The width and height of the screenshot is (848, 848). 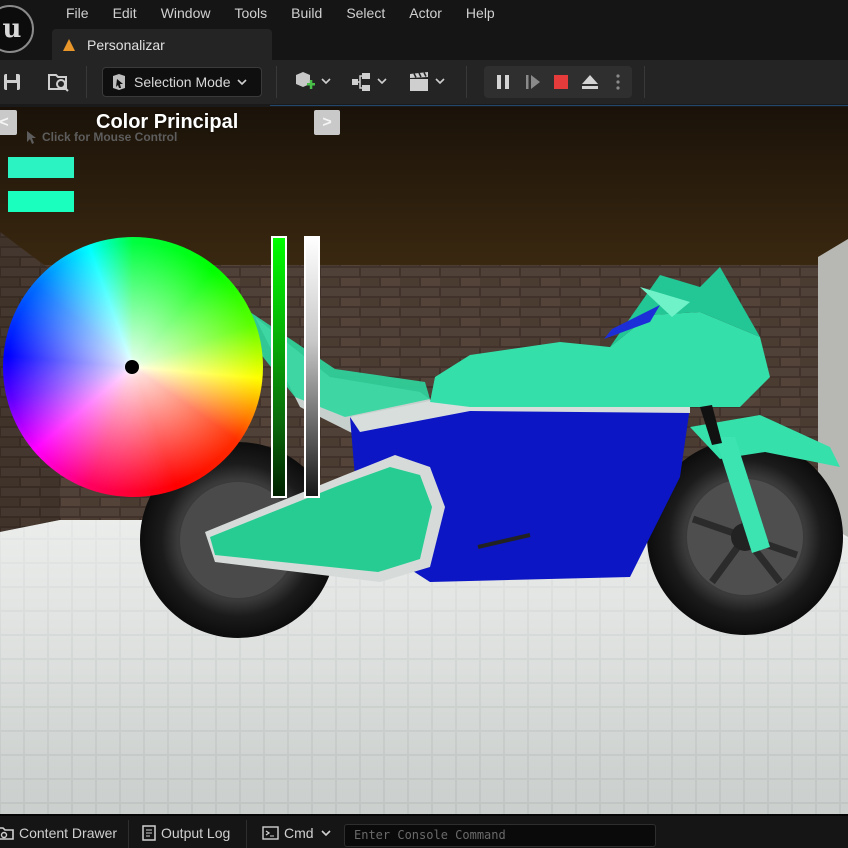 What do you see at coordinates (41, 201) in the screenshot?
I see `preview-color-swatch` at bounding box center [41, 201].